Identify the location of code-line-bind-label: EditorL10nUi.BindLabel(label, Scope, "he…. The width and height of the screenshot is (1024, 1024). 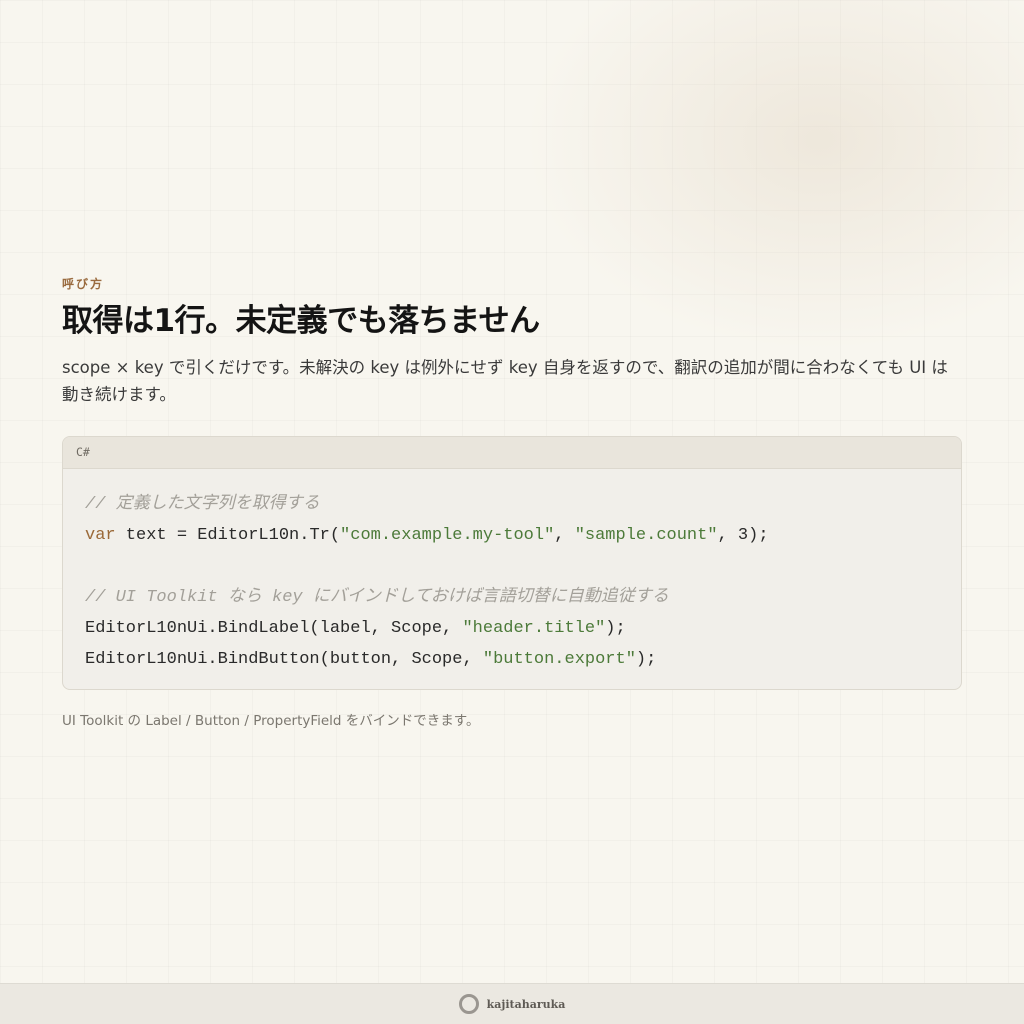
(512, 628).